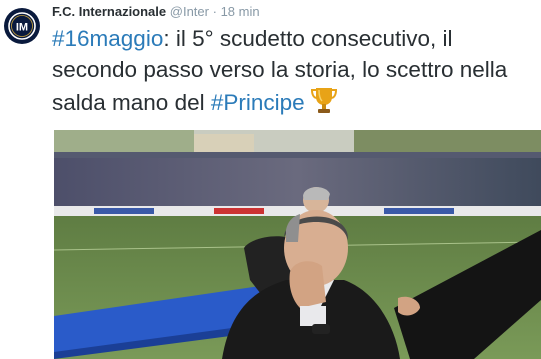 This screenshot has height=359, width=541. I want to click on author-handle: @Inter, so click(189, 11).